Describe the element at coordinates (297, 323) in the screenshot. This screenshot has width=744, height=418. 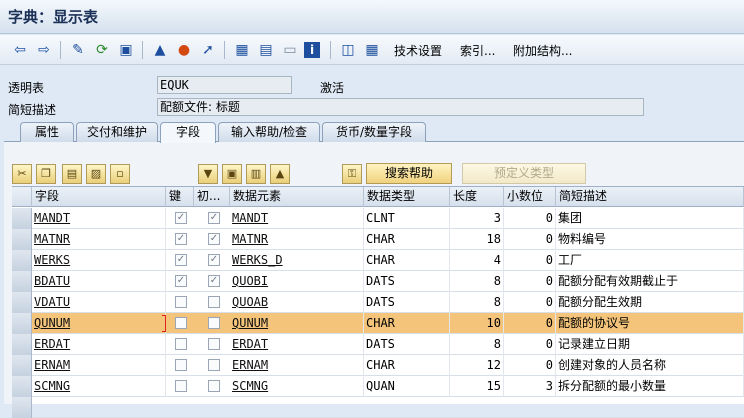
I see `data-element-cell: QUNUM` at that location.